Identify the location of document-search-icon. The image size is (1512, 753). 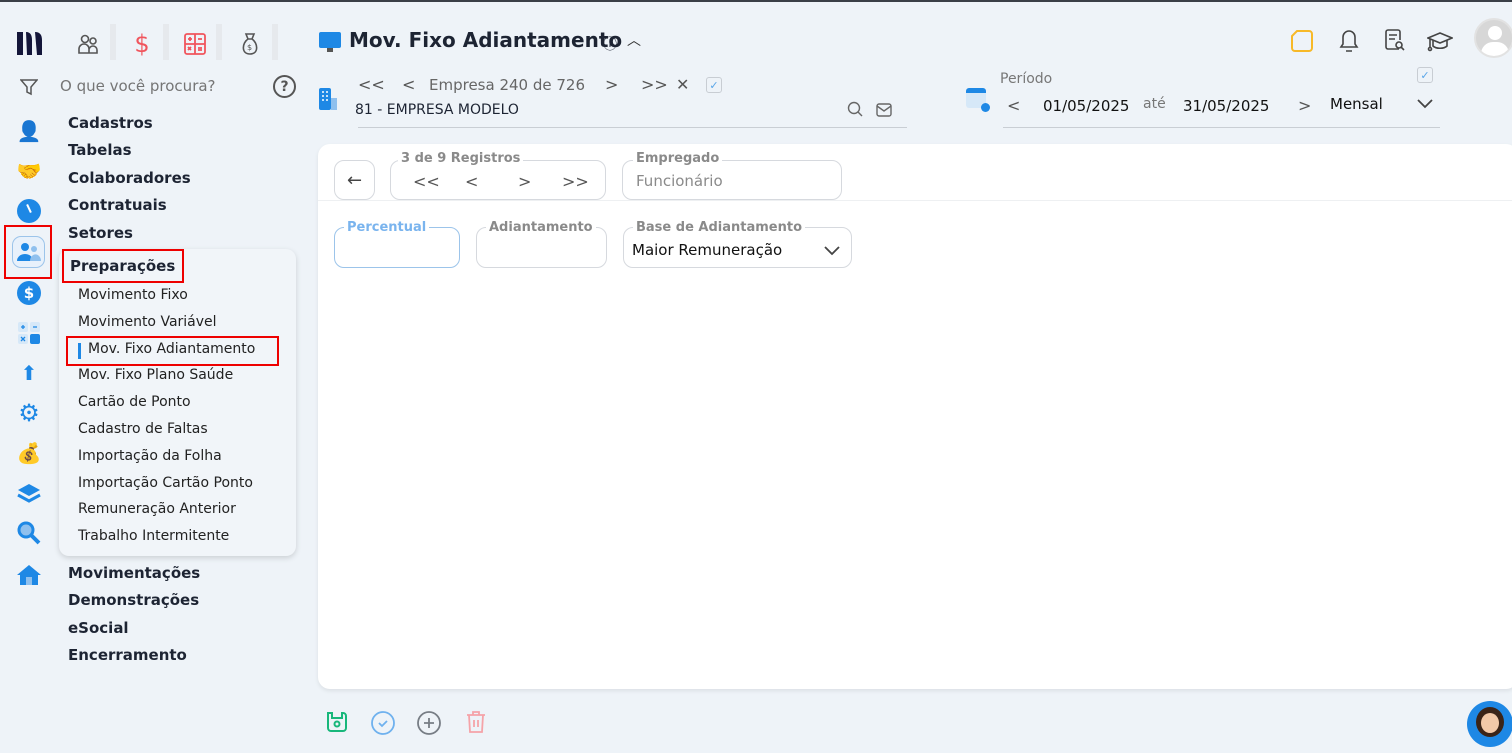
(1395, 43).